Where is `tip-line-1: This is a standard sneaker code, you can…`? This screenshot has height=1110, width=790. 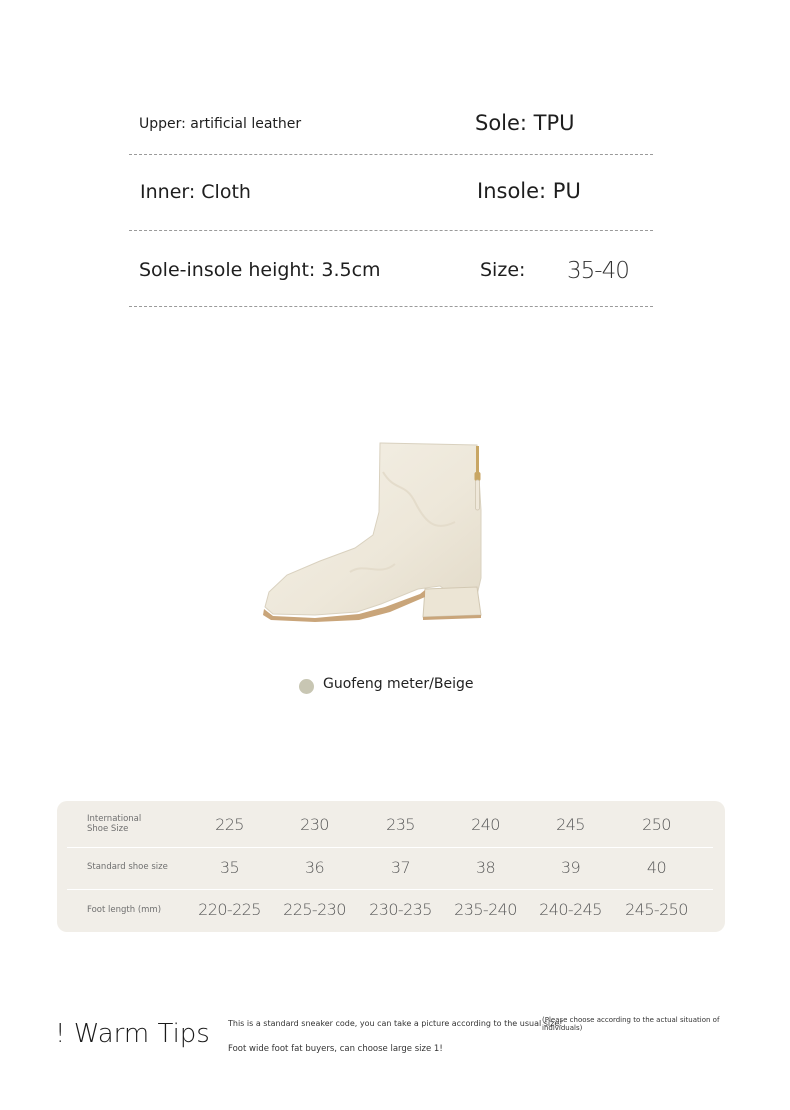
tip-line-1: This is a standard sneaker code, you can… is located at coordinates (395, 1023).